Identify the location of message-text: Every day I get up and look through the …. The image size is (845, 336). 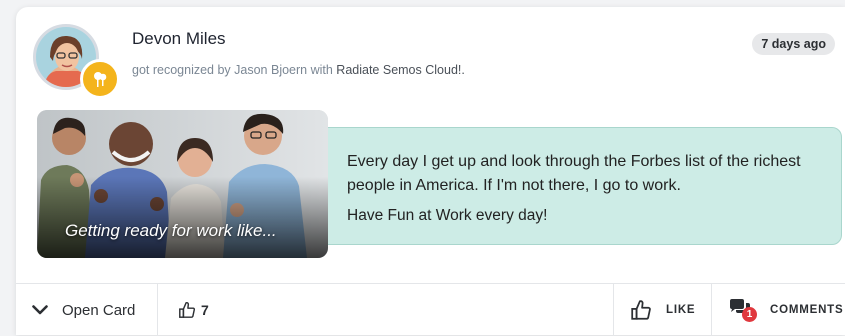
(574, 173).